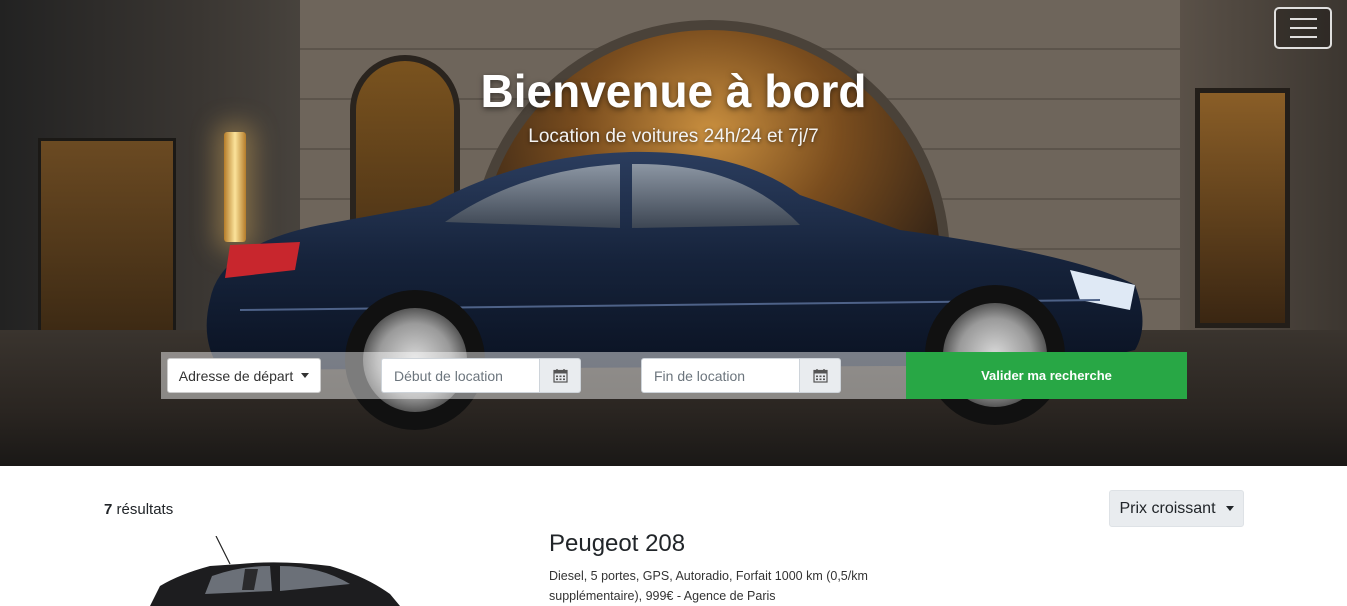 Image resolution: width=1347 pixels, height=606 pixels. What do you see at coordinates (236, 375) in the screenshot?
I see `departure-dropdown-label: Adresse de départ` at bounding box center [236, 375].